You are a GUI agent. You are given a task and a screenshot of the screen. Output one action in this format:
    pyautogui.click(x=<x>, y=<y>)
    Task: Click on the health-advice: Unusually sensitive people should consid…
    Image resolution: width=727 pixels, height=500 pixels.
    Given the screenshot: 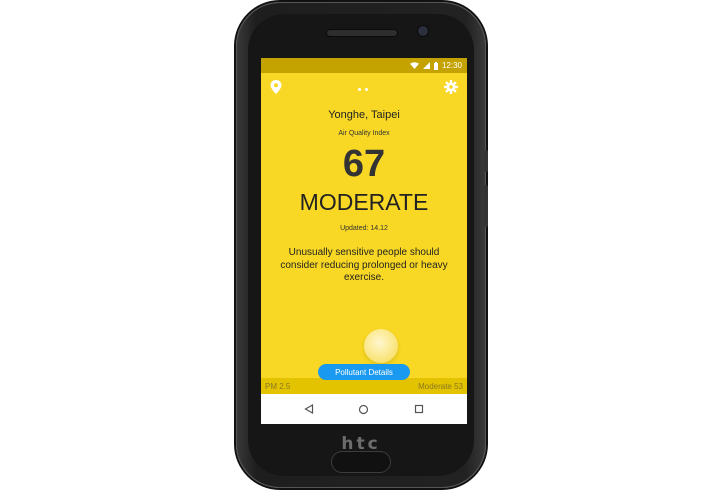 What is the action you would take?
    pyautogui.click(x=364, y=265)
    